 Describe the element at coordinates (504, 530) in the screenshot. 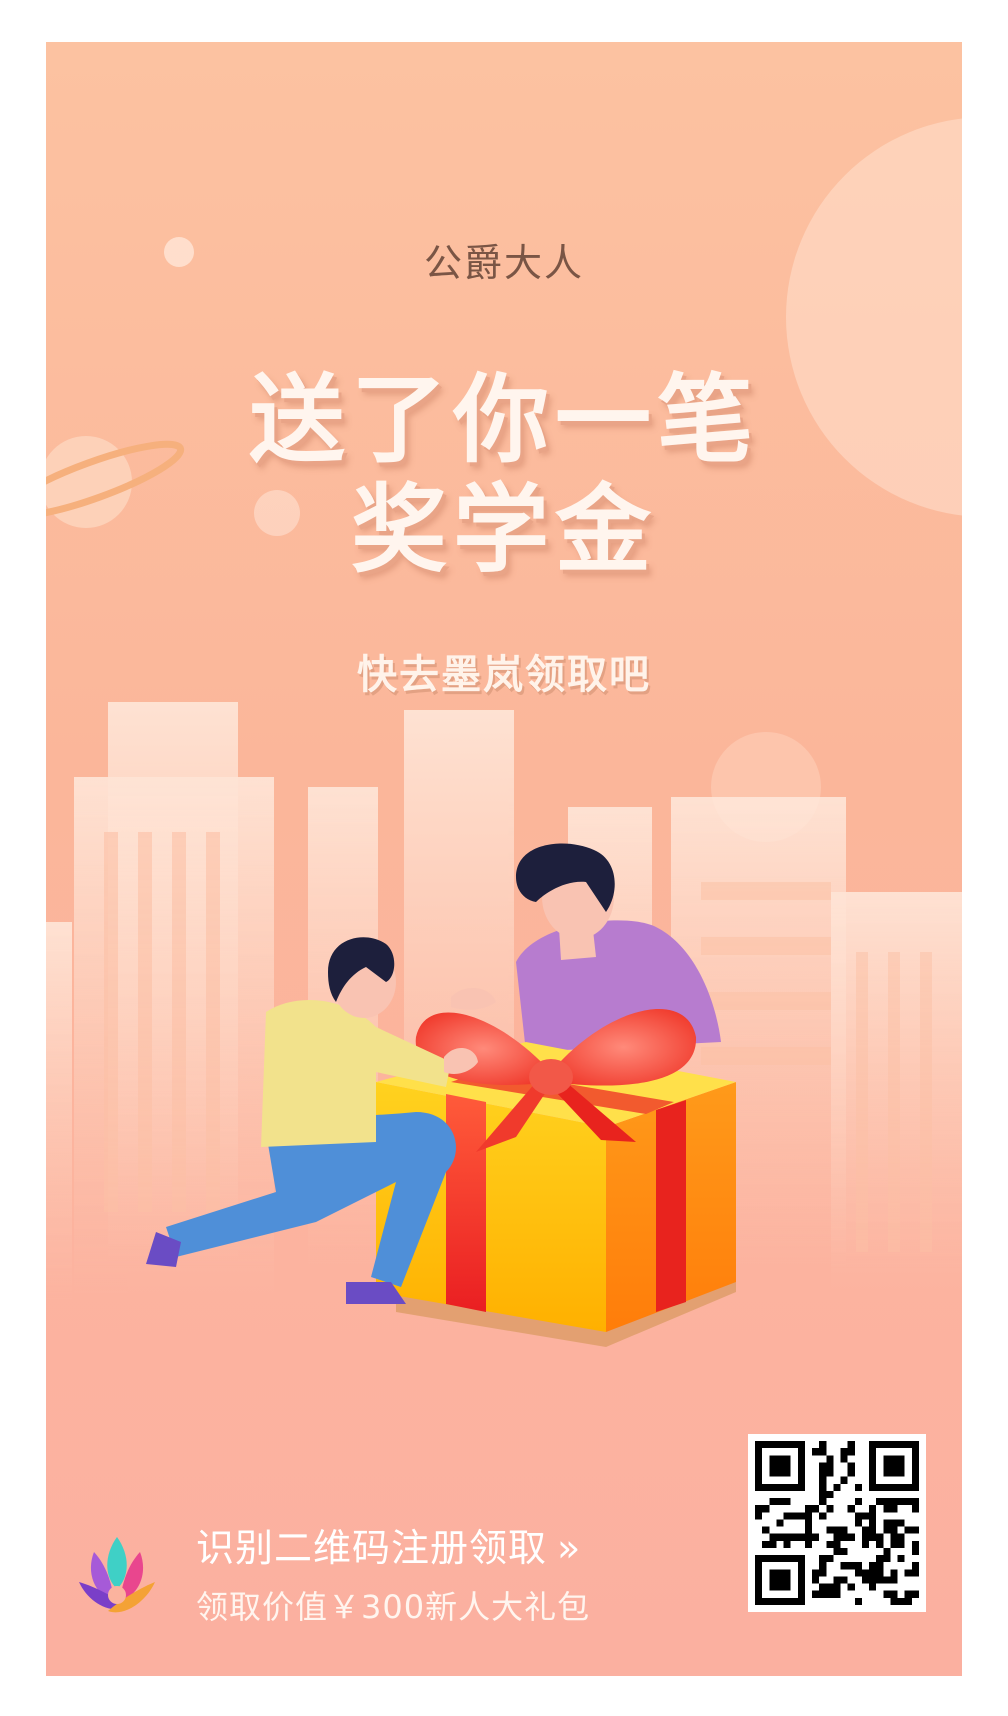

I see `headline-line-2: 奖学金` at that location.